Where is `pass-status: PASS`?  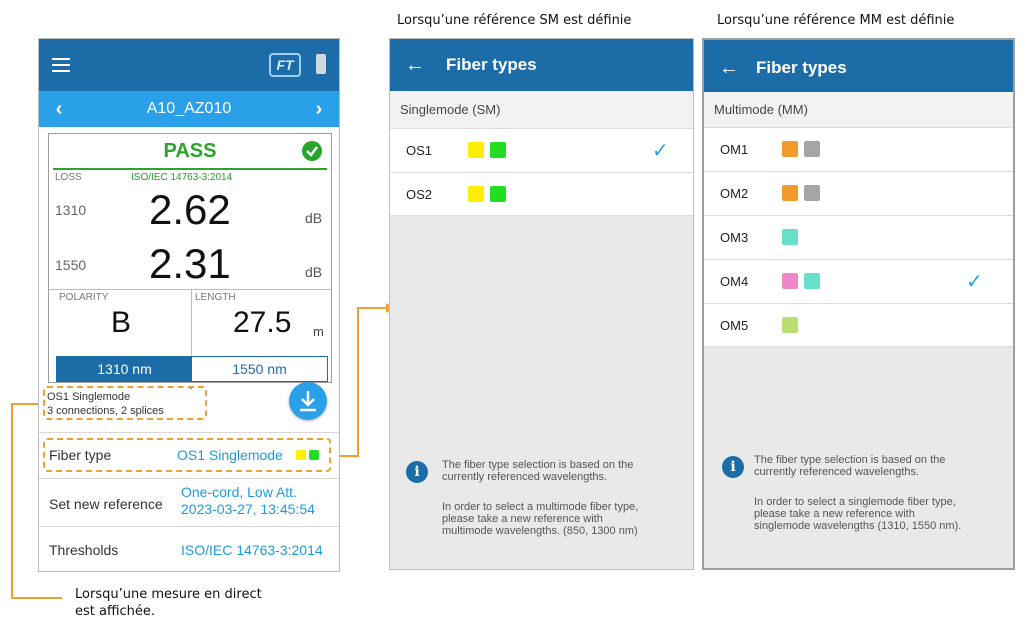
pass-status: PASS is located at coordinates (190, 151).